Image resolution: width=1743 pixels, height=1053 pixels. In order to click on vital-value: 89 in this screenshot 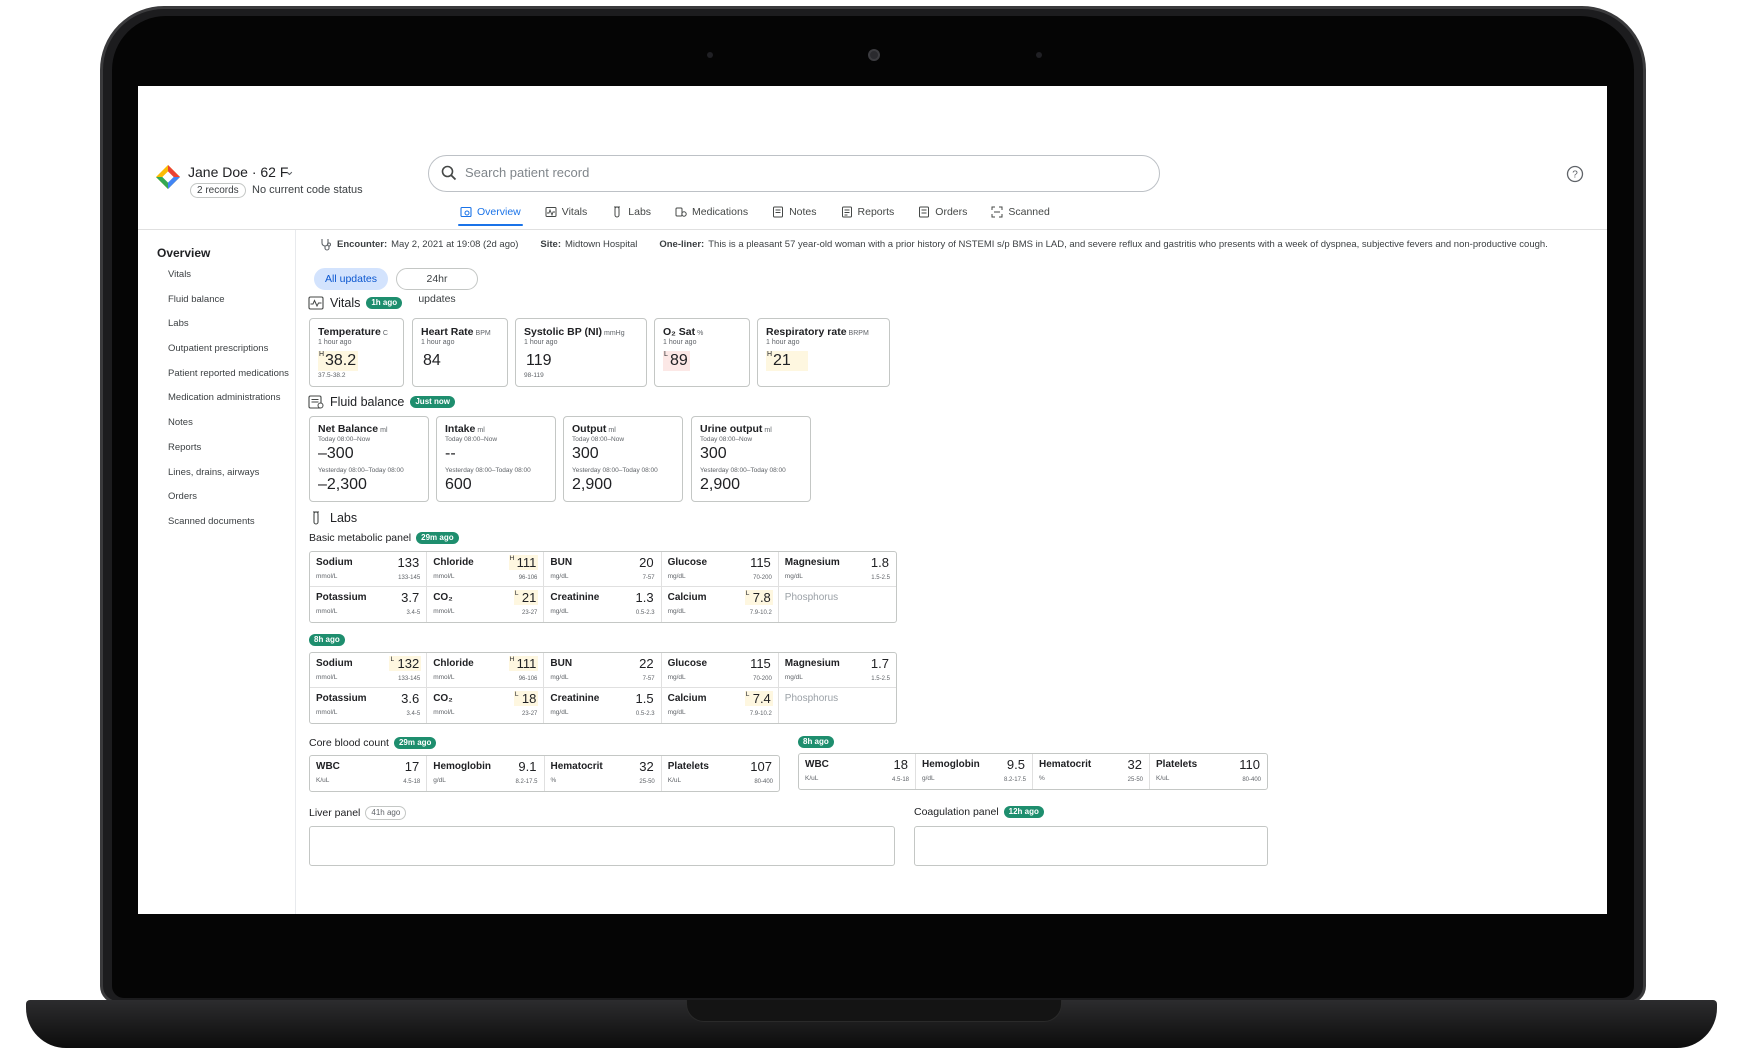, I will do `click(679, 360)`.